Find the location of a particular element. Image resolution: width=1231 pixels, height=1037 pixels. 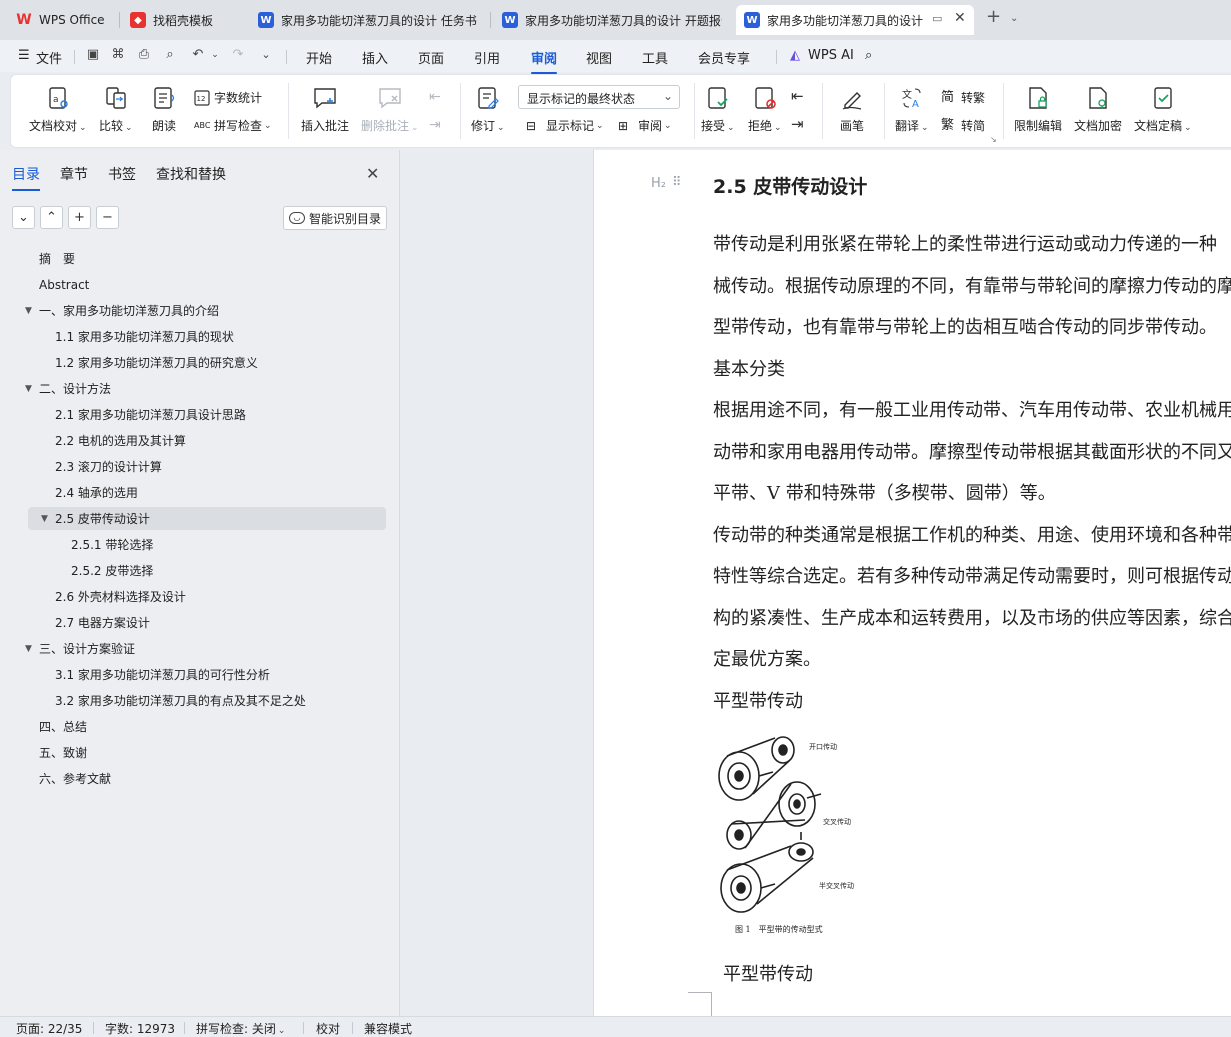

toc-item: 2.4 轴承的选用 is located at coordinates (200, 492).